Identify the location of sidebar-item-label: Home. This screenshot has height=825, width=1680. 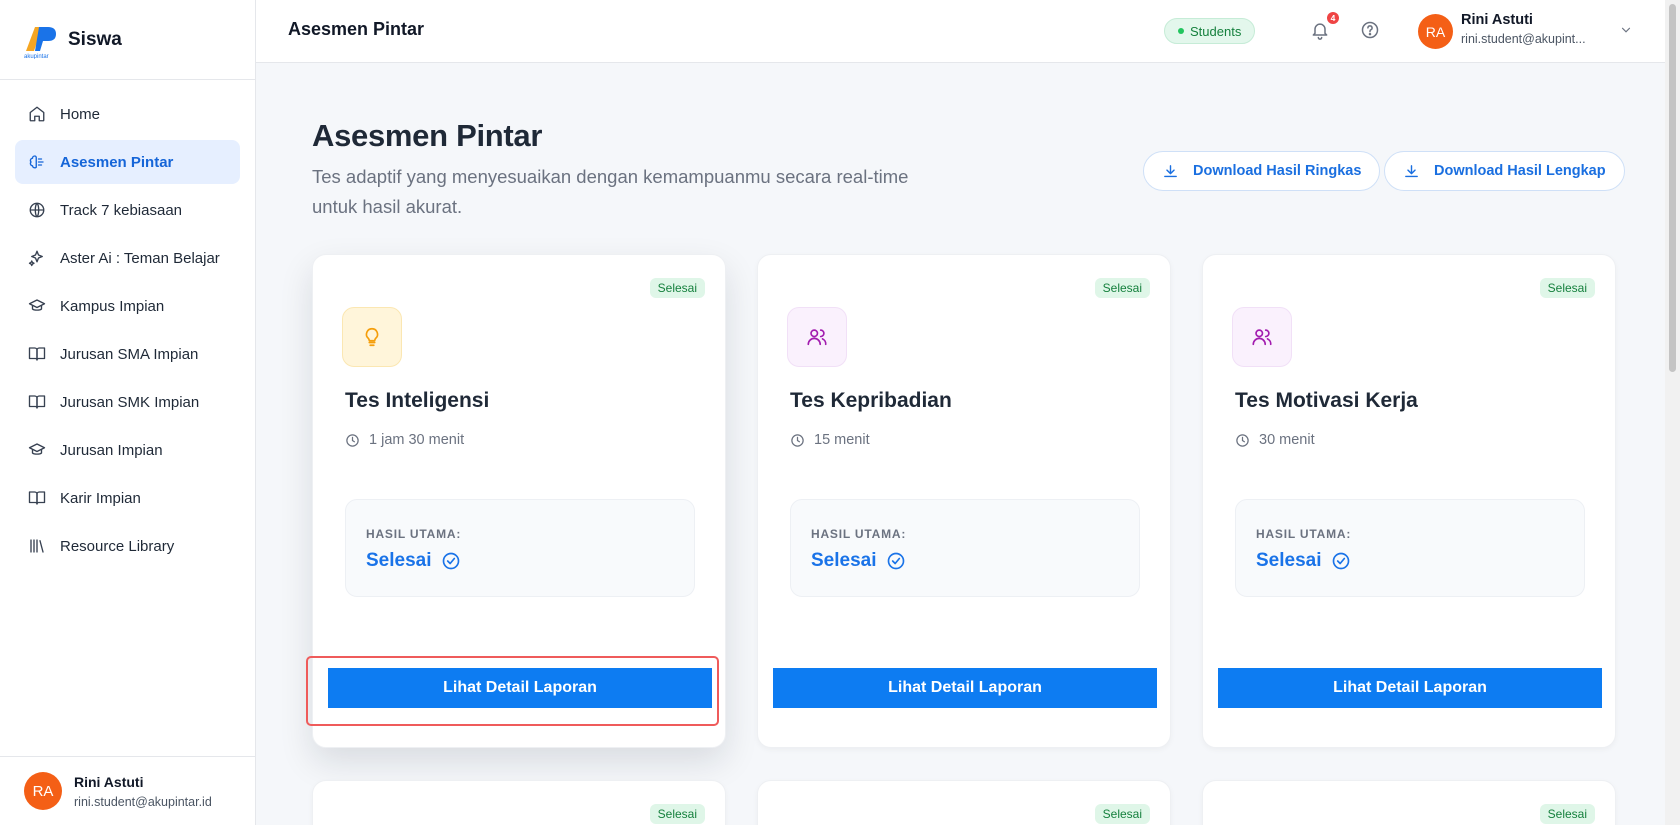
(80, 114).